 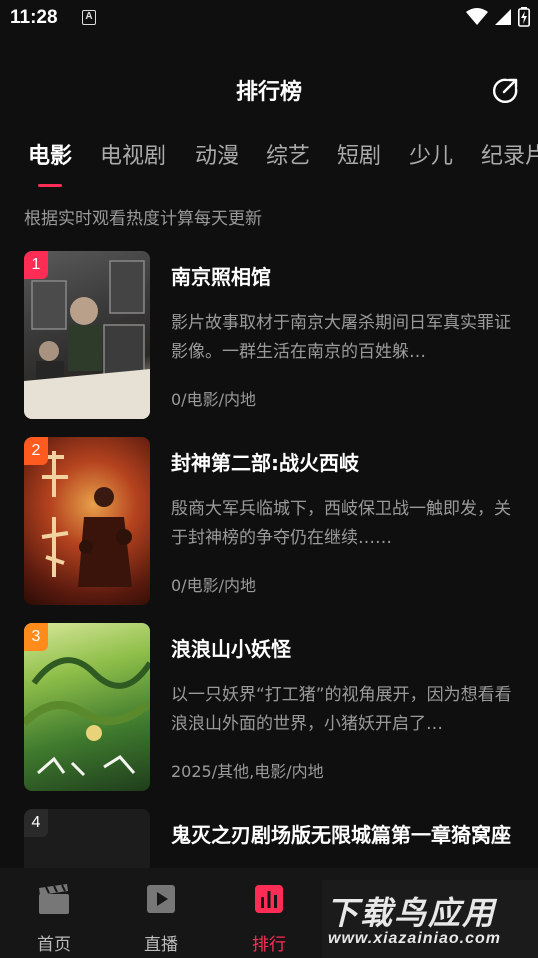 I want to click on play-icon, so click(x=161, y=899).